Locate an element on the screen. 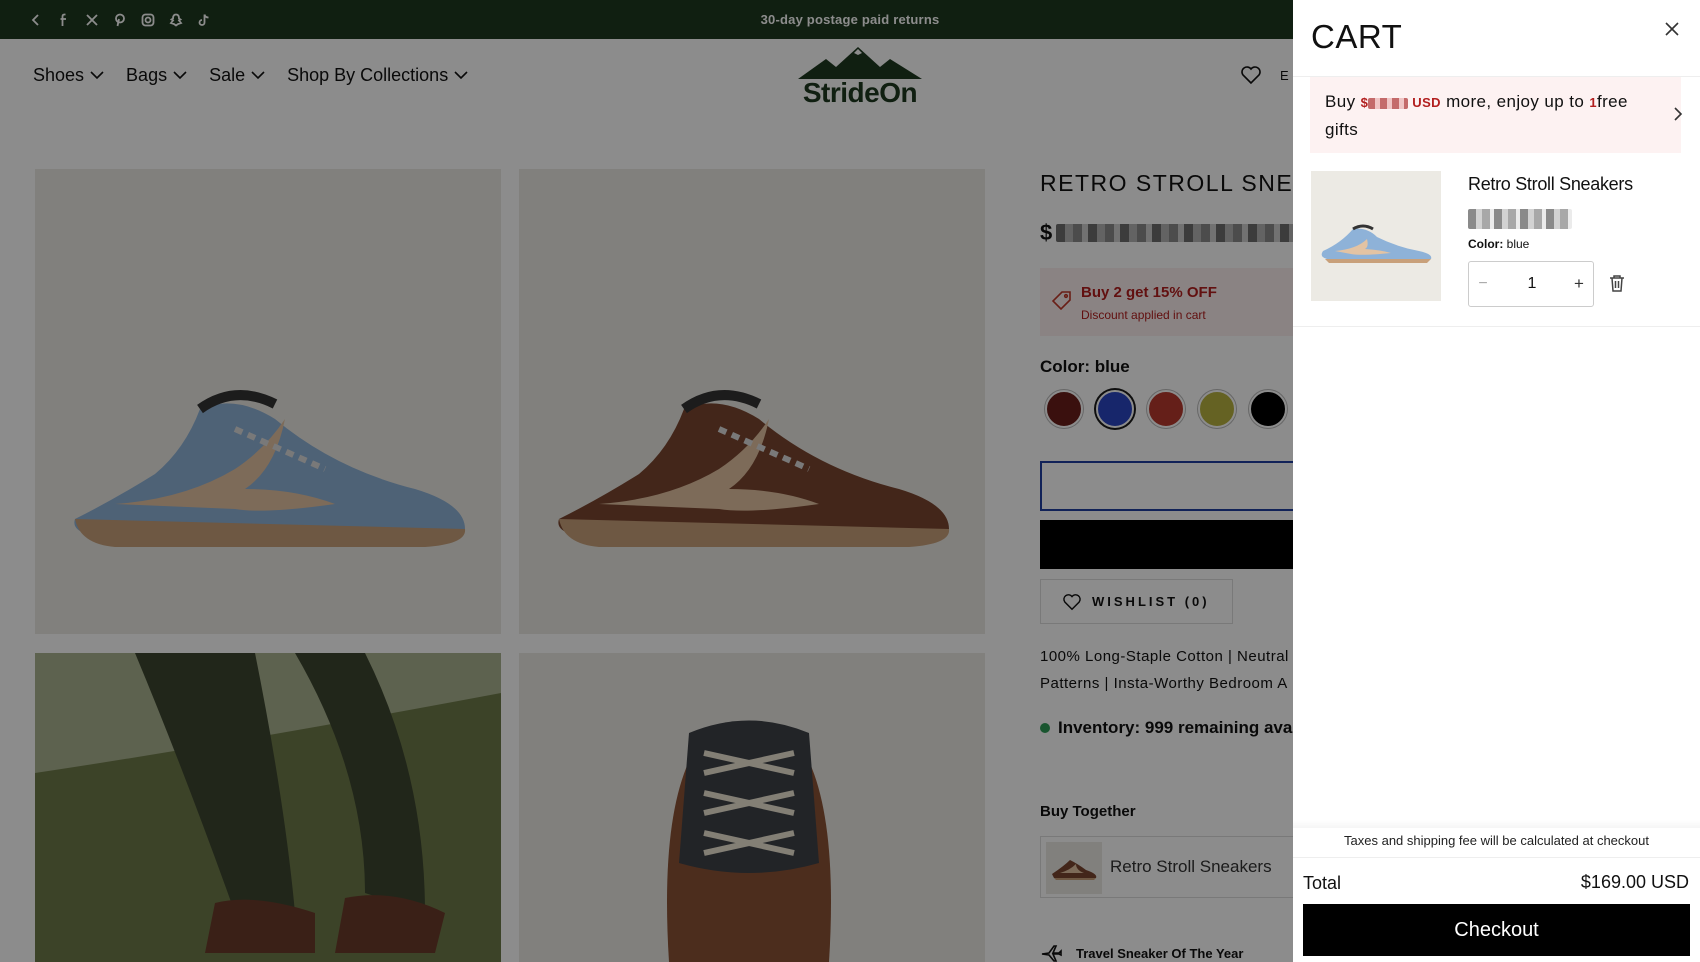  cart-item-variant: Color: blue is located at coordinates (1498, 244).